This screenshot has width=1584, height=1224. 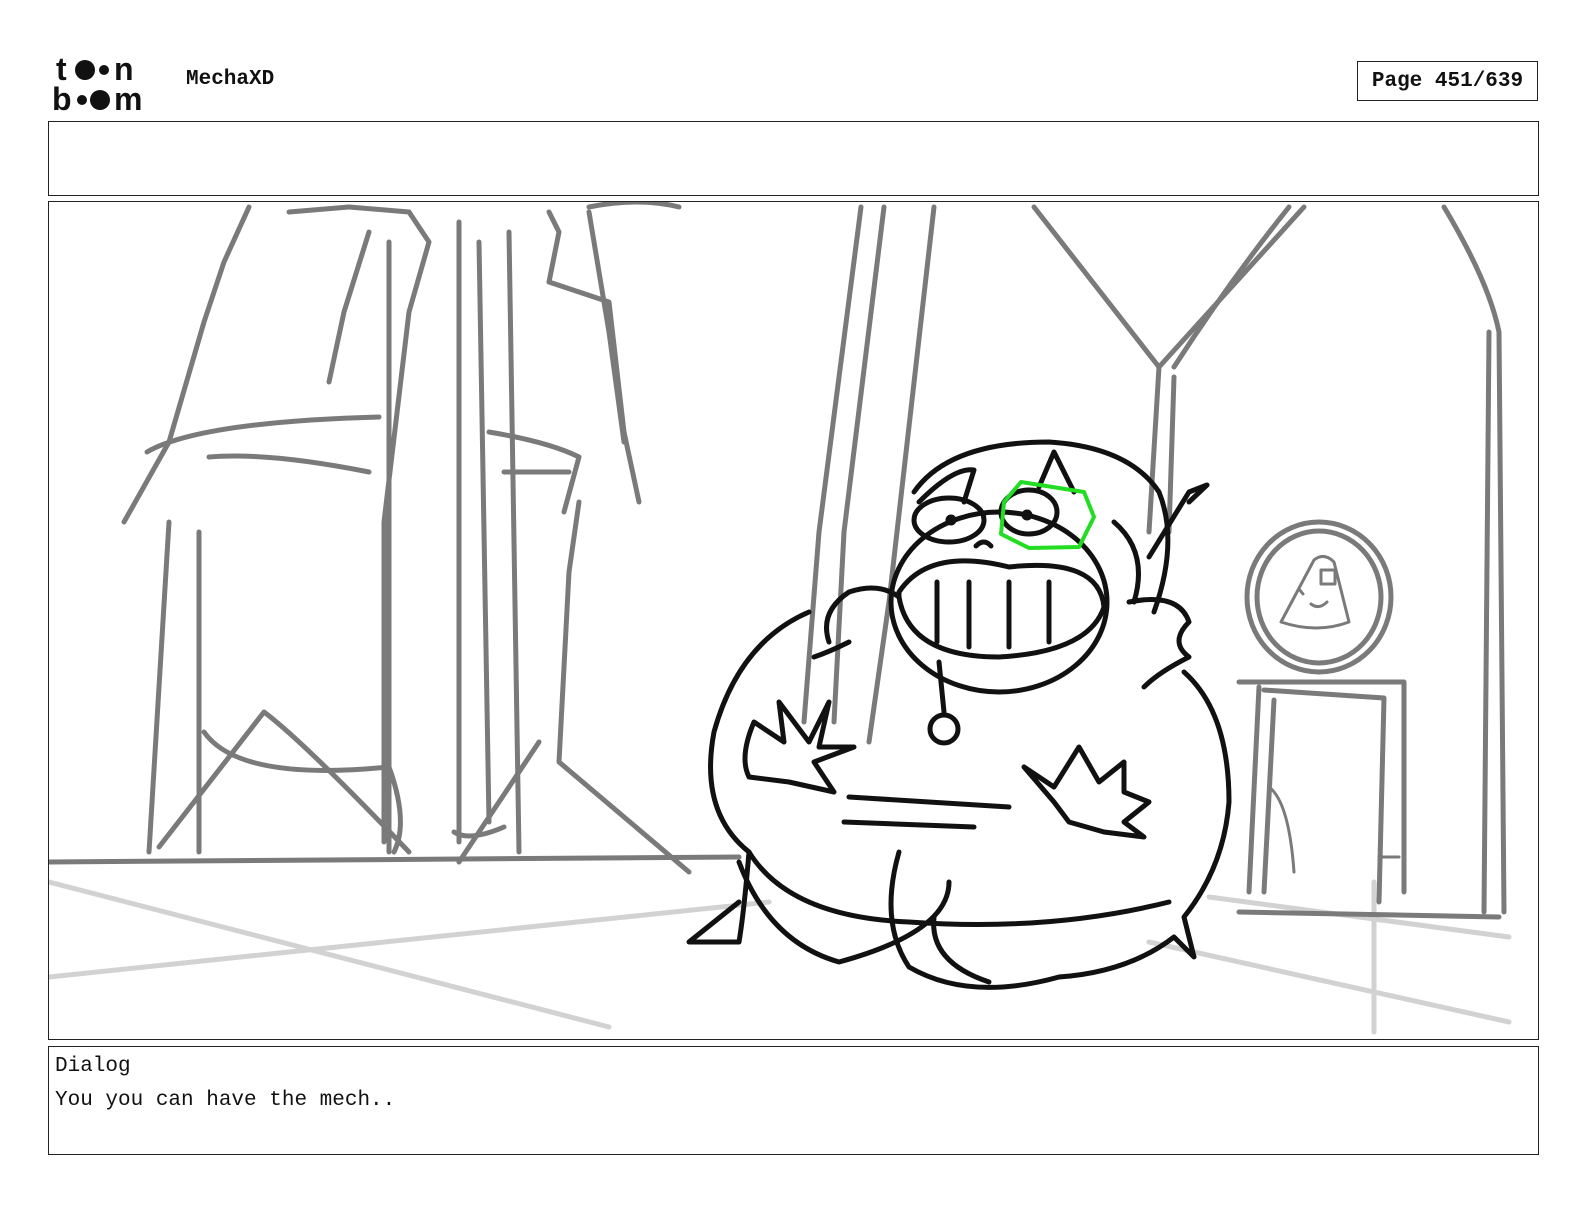 What do you see at coordinates (780, 957) in the screenshot?
I see `floor-lines` at bounding box center [780, 957].